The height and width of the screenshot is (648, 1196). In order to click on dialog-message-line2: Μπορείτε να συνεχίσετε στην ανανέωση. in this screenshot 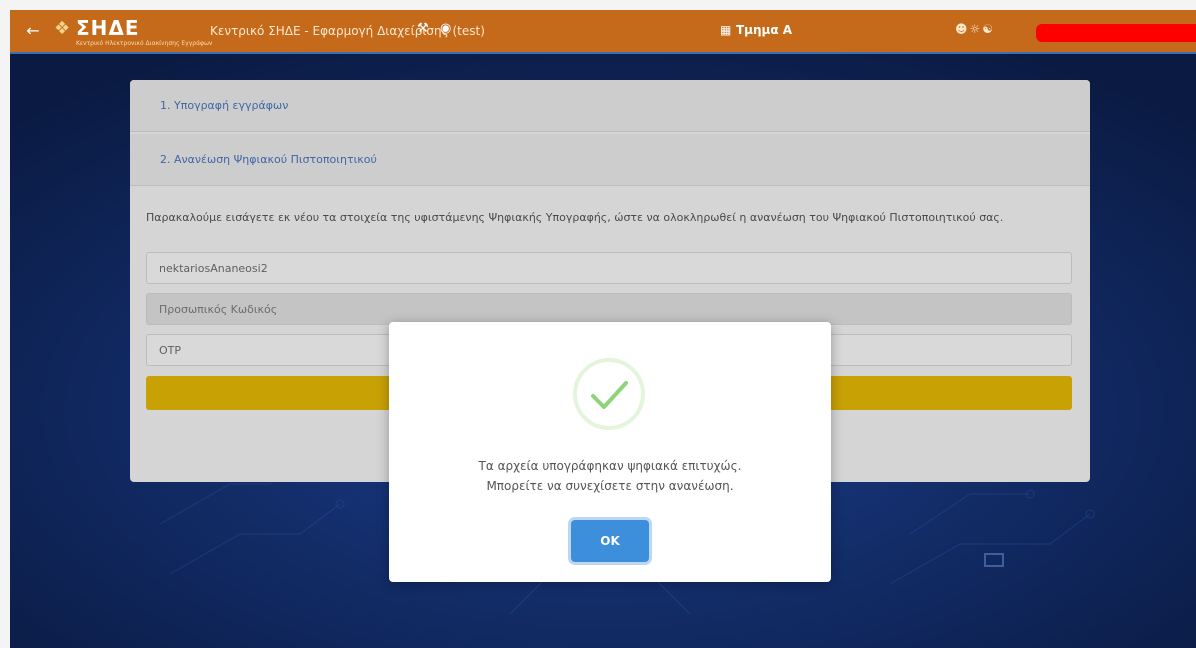, I will do `click(610, 486)`.